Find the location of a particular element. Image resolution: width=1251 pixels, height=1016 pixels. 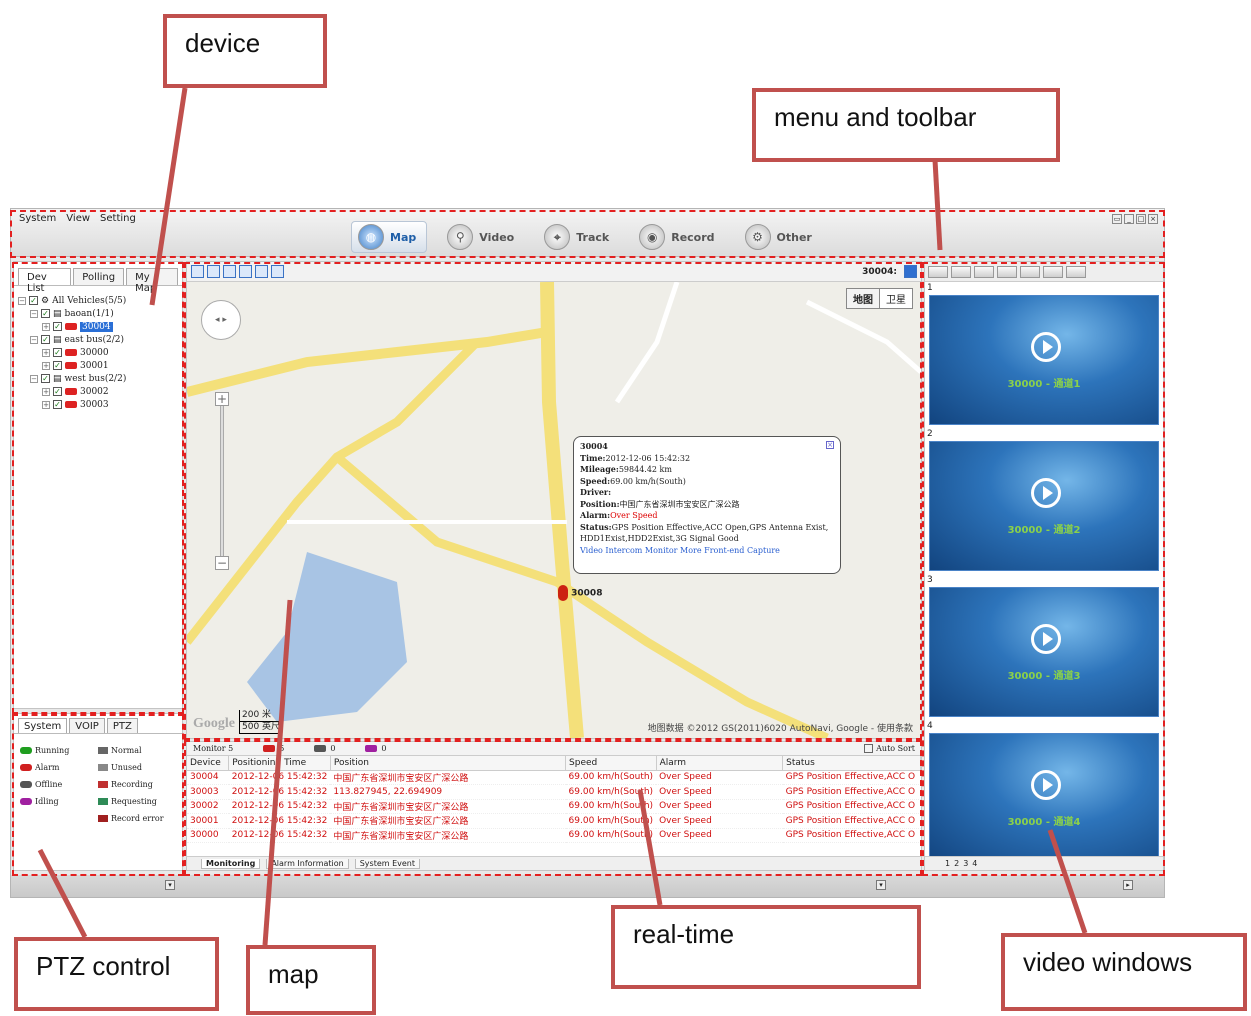

video-window: 2 30000 - 通道2 is located at coordinates (1043, 501).